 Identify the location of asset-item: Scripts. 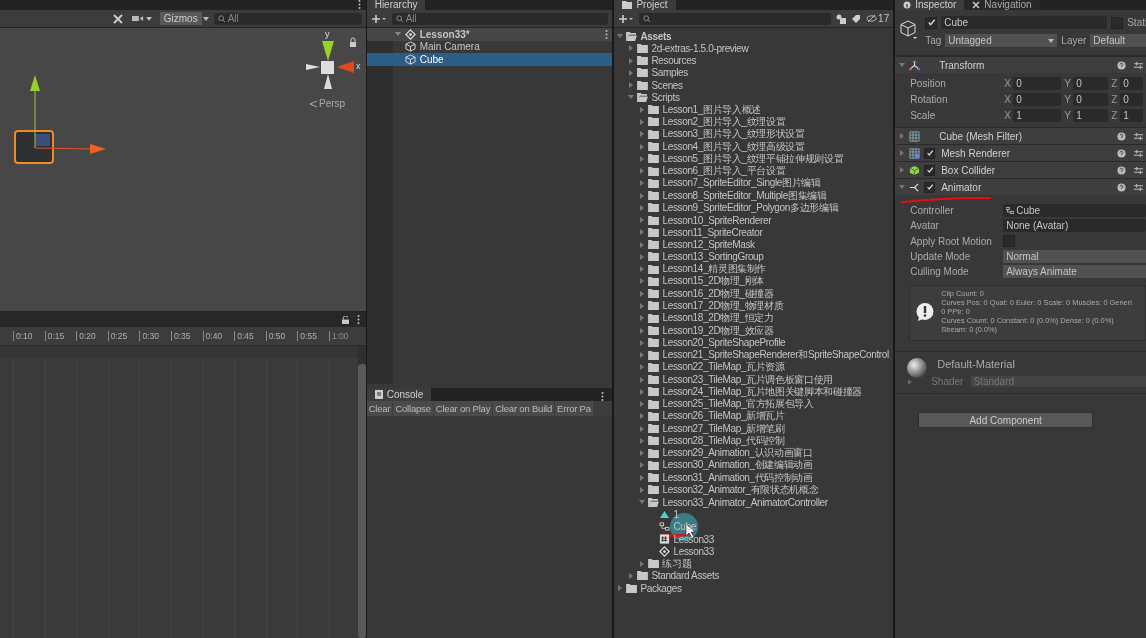
(754, 97).